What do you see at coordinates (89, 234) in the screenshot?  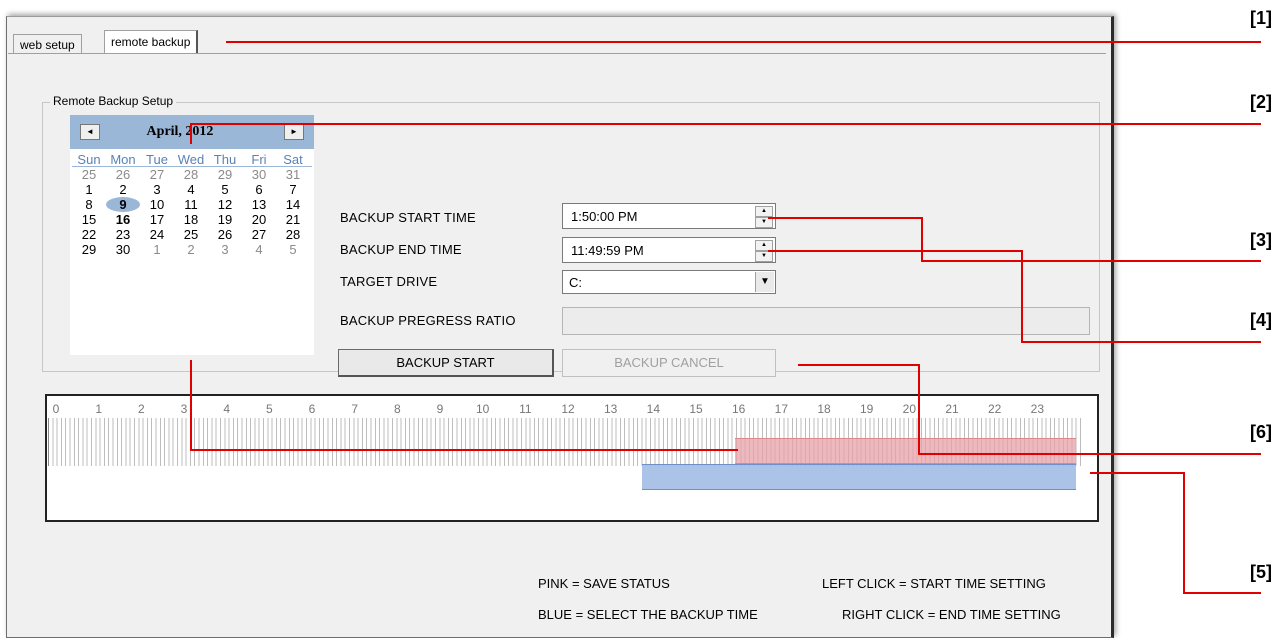 I see `calendar-day: 22` at bounding box center [89, 234].